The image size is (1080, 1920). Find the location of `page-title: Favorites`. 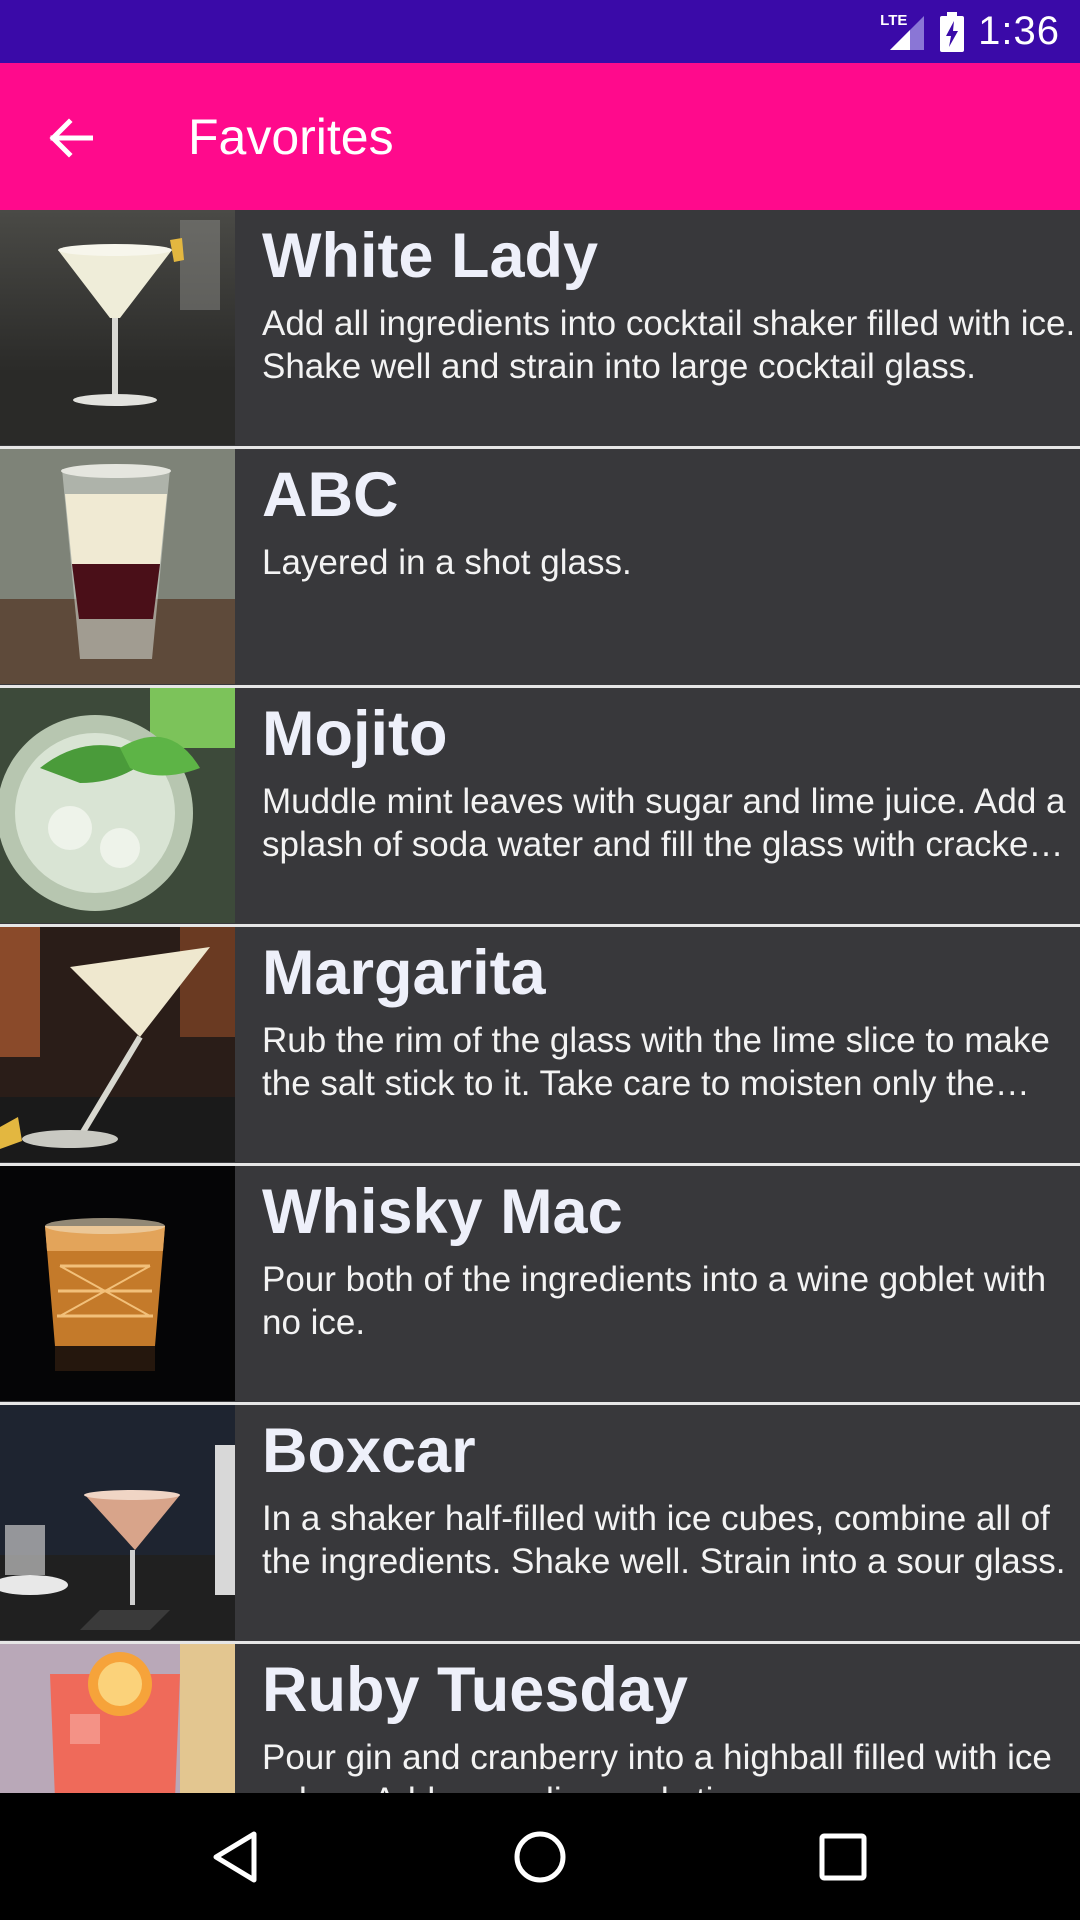

page-title: Favorites is located at coordinates (291, 137).